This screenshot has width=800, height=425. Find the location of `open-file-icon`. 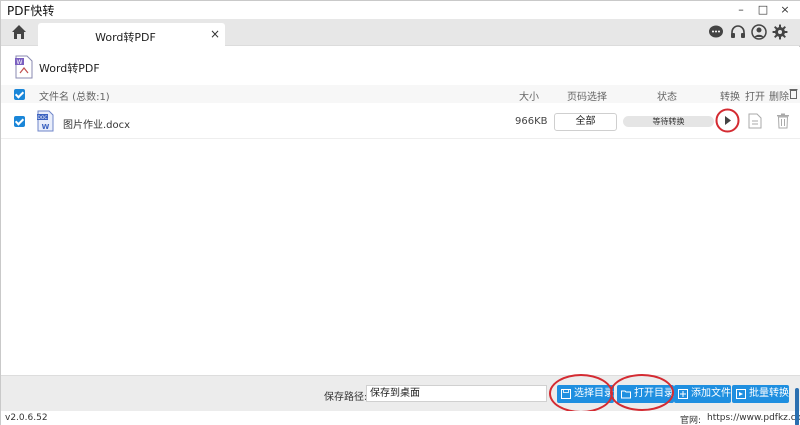

open-file-icon is located at coordinates (755, 121).